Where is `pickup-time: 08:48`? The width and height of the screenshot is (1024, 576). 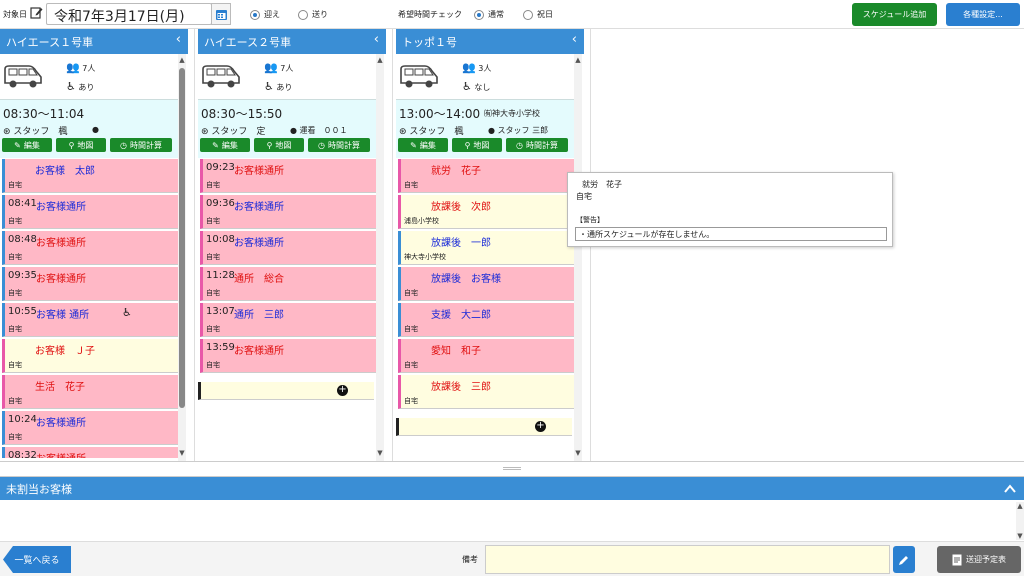
pickup-time: 08:48 is located at coordinates (22, 239).